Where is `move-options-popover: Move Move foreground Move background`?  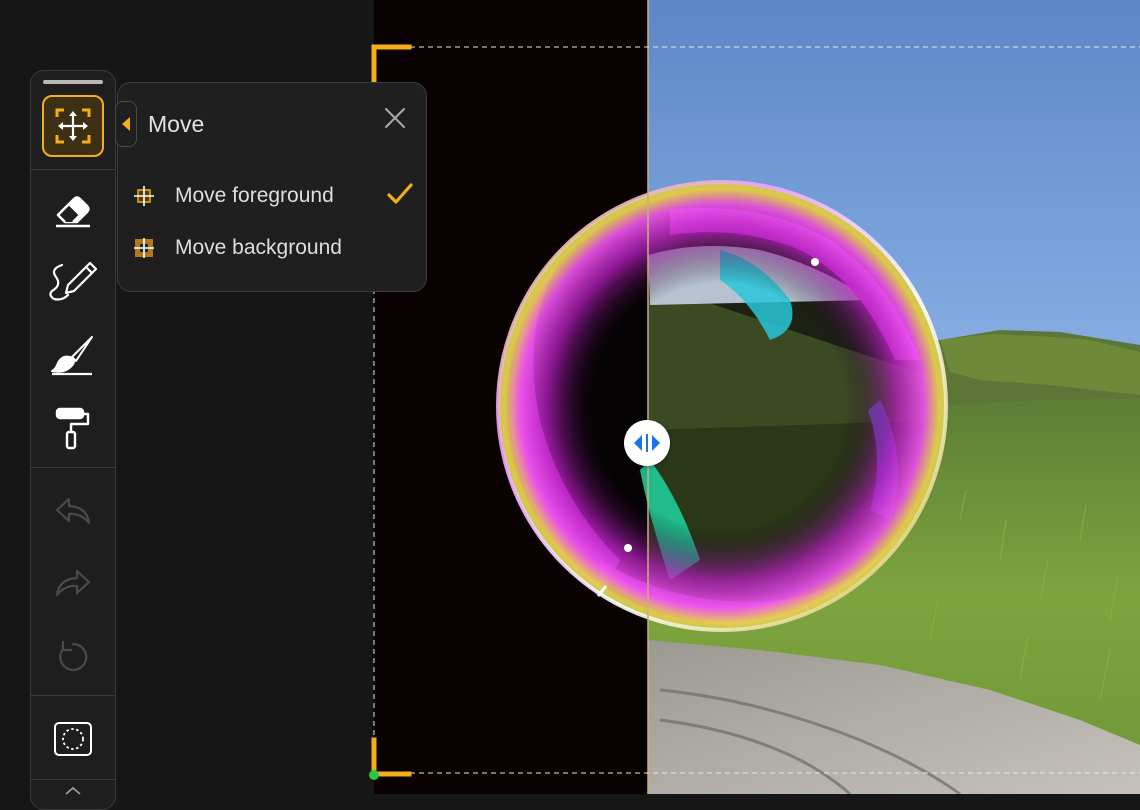
move-options-popover: Move Move foreground Move background is located at coordinates (271, 187).